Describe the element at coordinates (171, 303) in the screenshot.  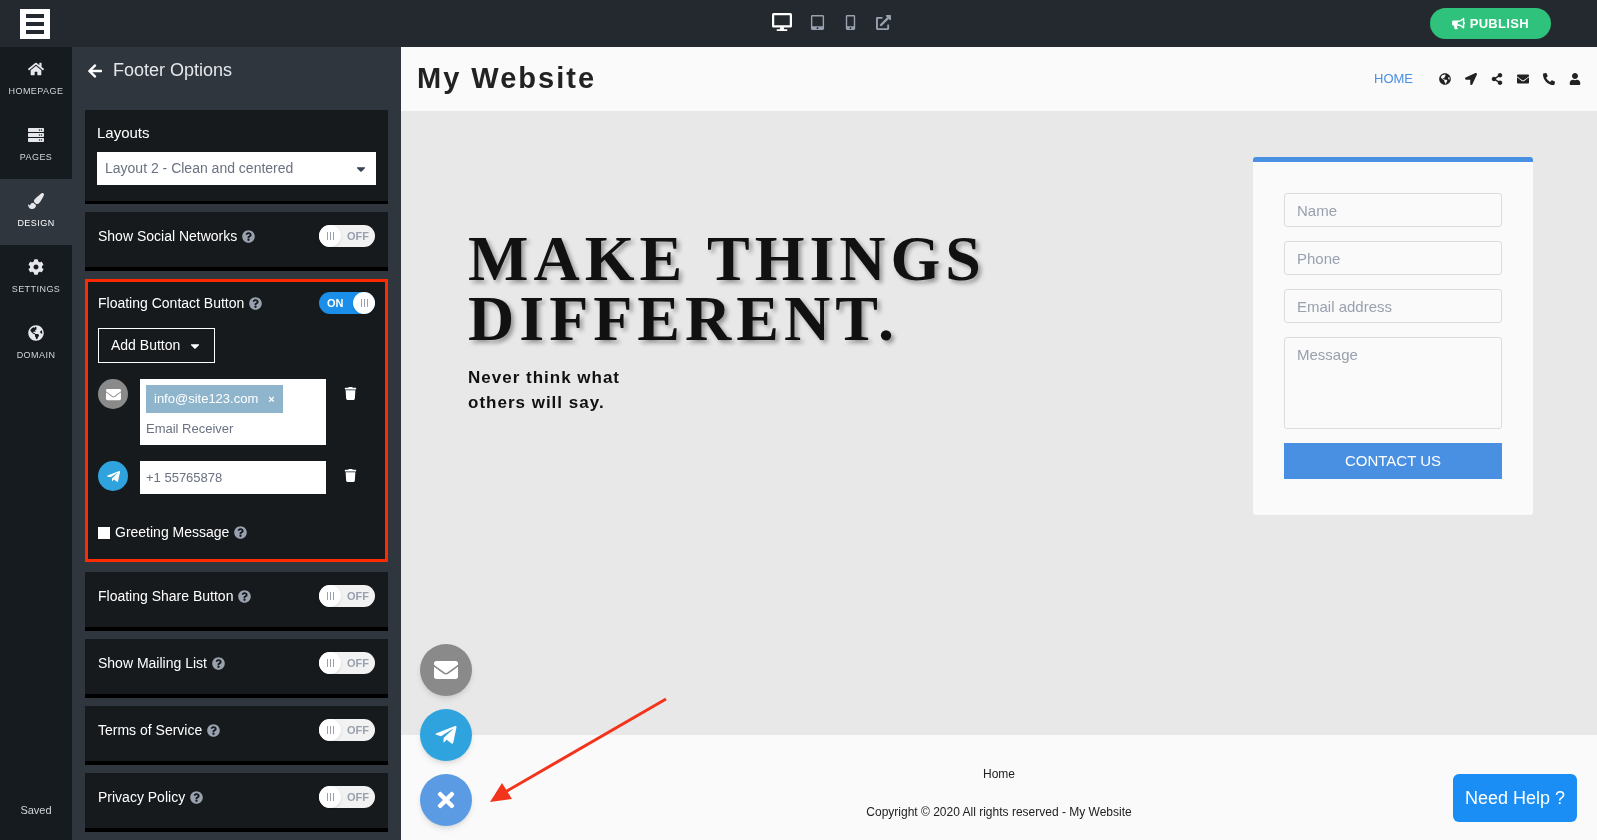
I see `option-label: Floating Contact Button` at that location.